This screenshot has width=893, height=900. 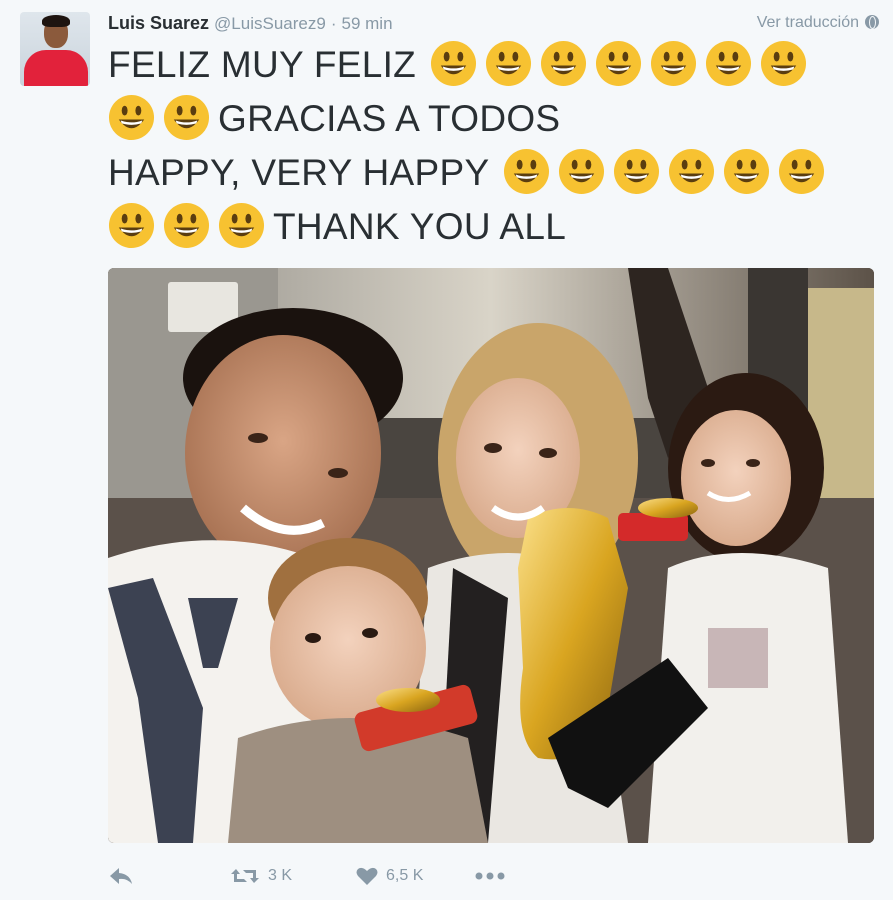 I want to click on more-button, so click(x=490, y=876).